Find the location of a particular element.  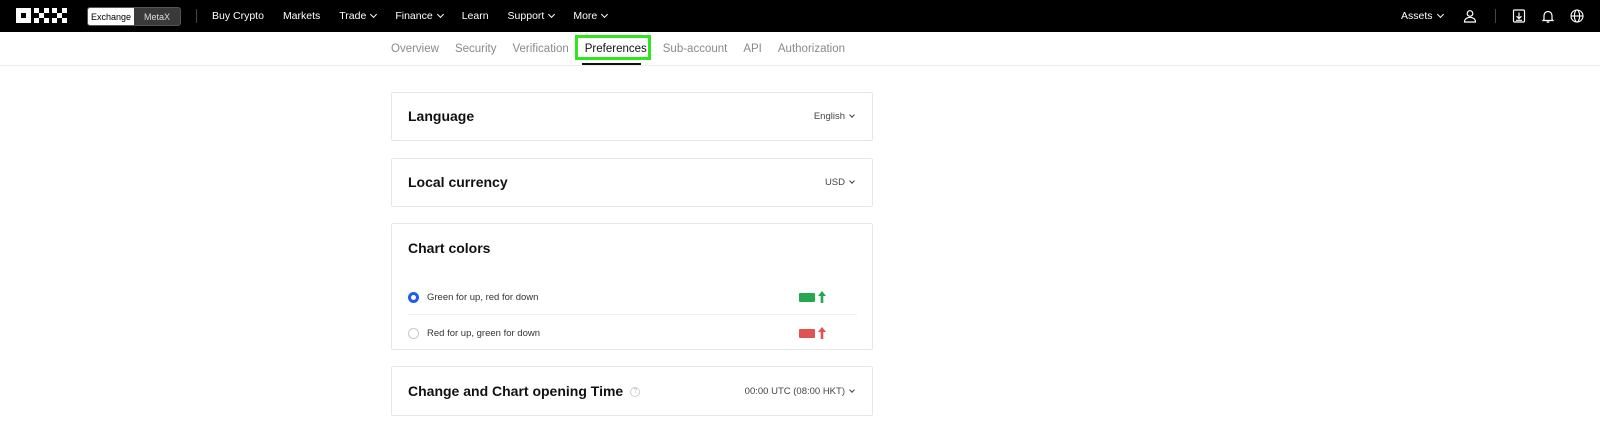

chart-colors-title: Chart colors is located at coordinates (449, 248).